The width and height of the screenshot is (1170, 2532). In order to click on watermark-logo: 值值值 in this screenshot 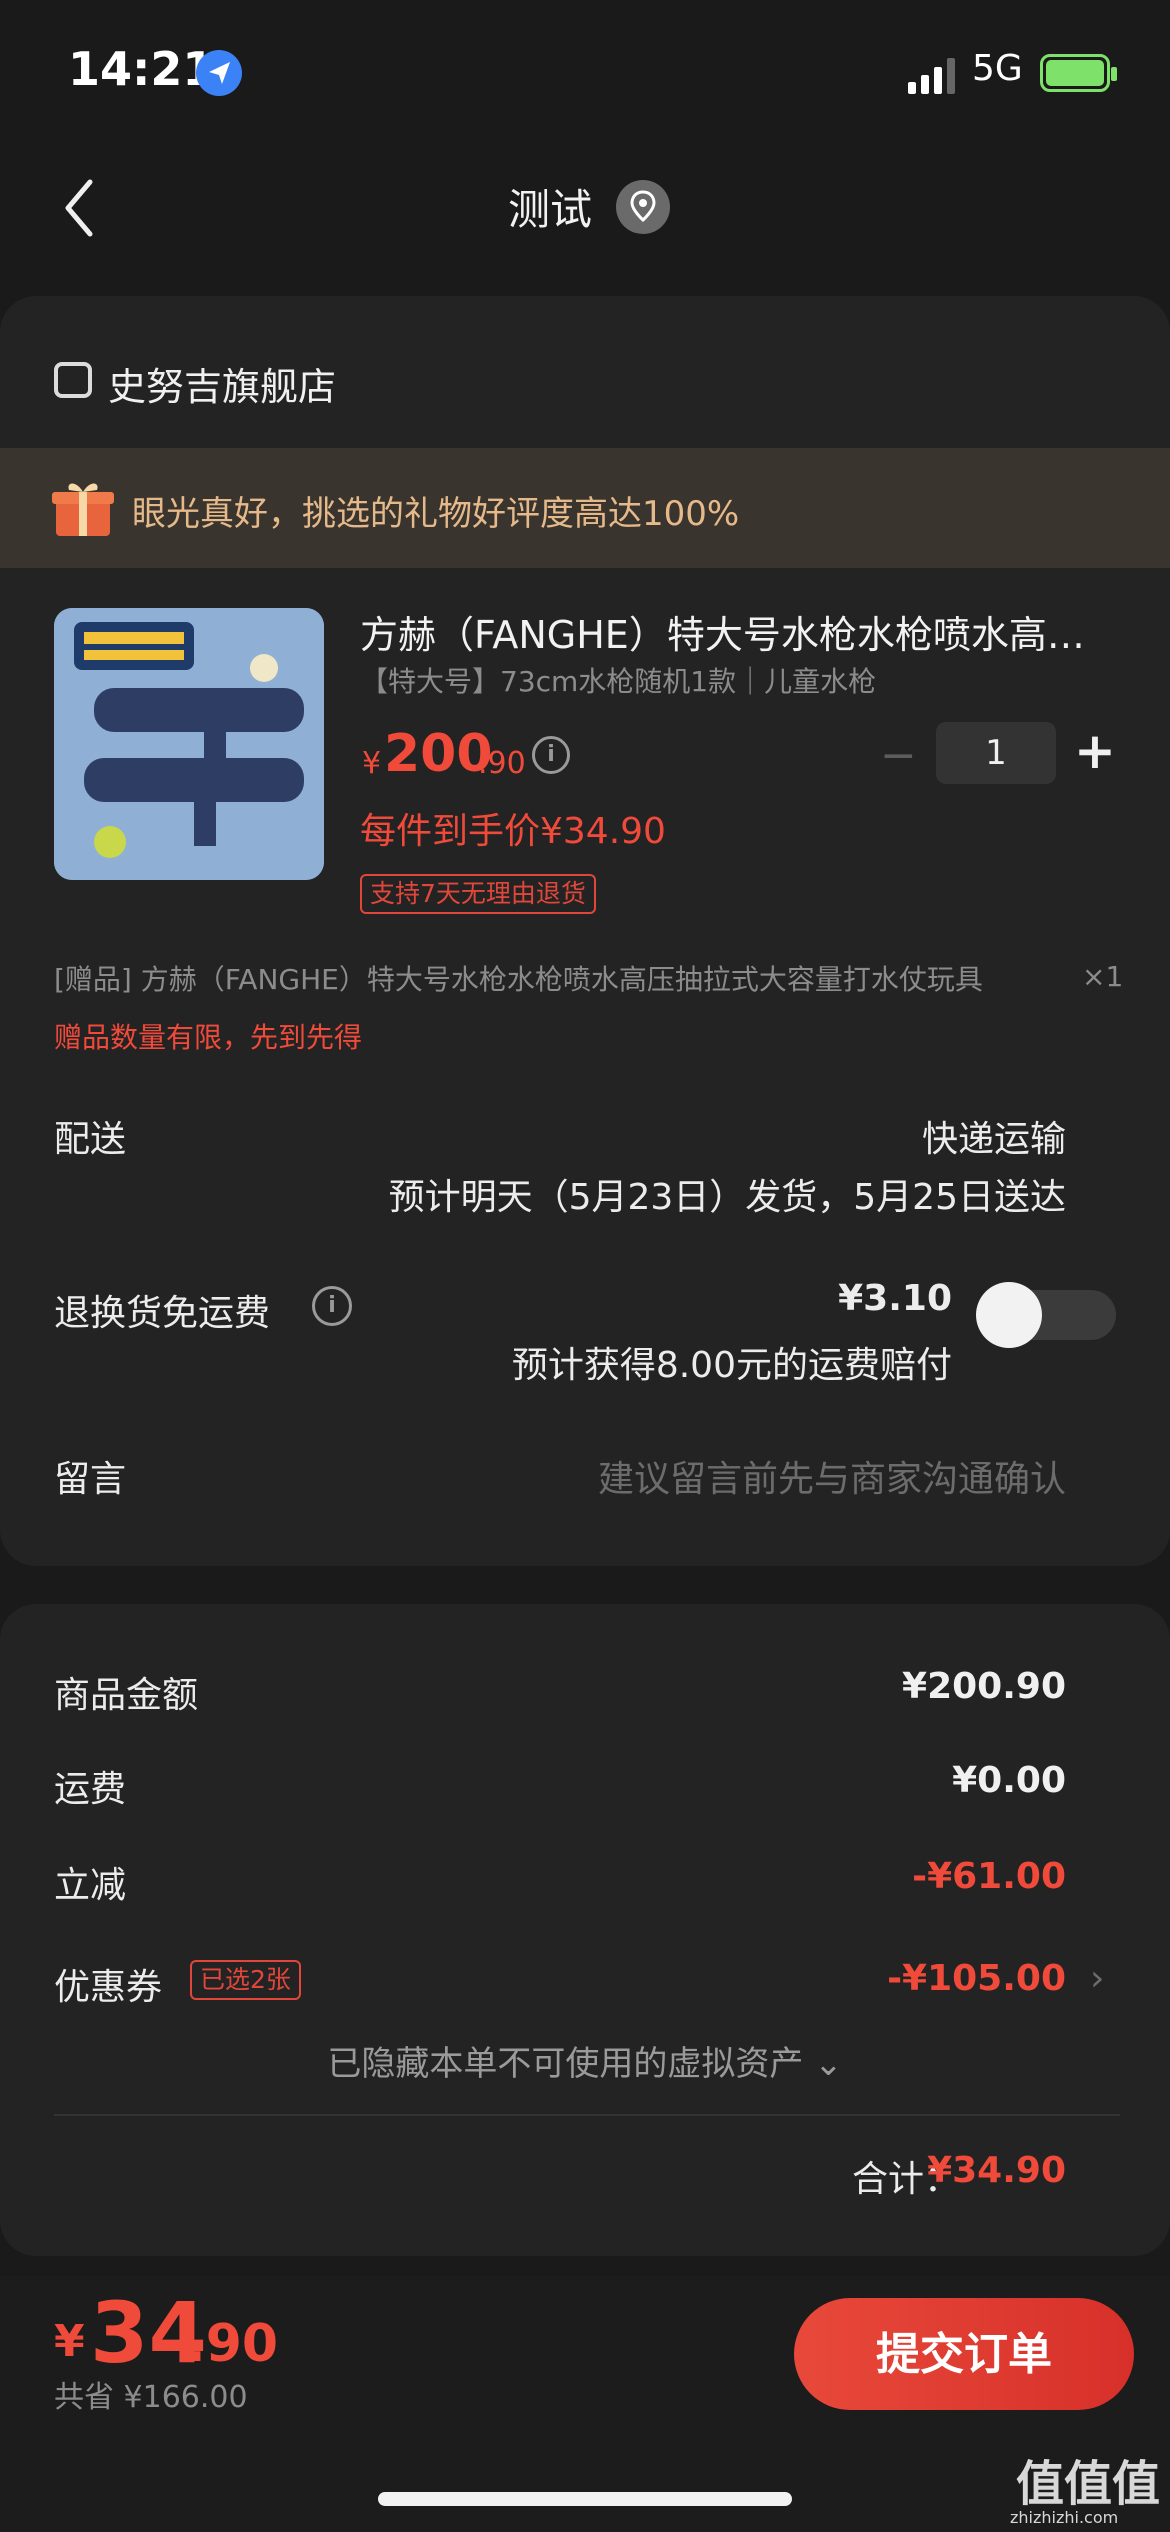, I will do `click(1088, 2484)`.